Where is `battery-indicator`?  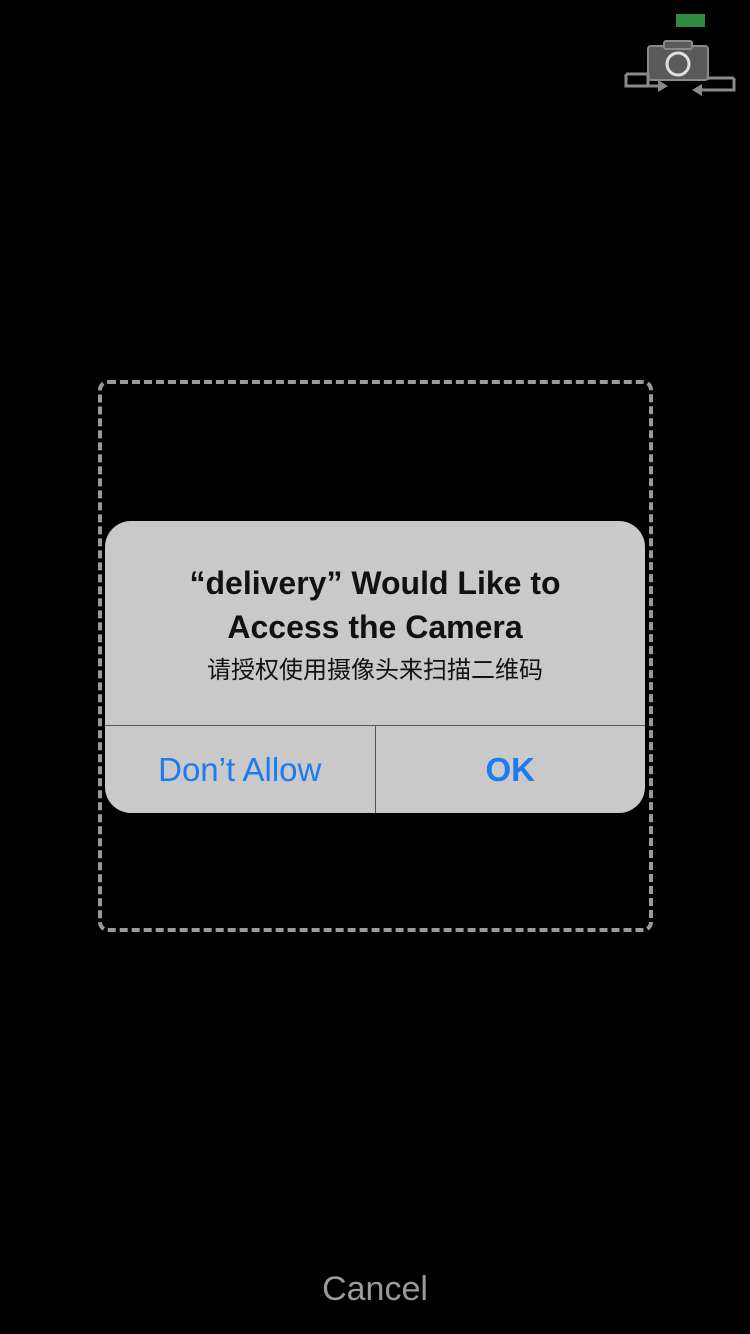 battery-indicator is located at coordinates (690, 20).